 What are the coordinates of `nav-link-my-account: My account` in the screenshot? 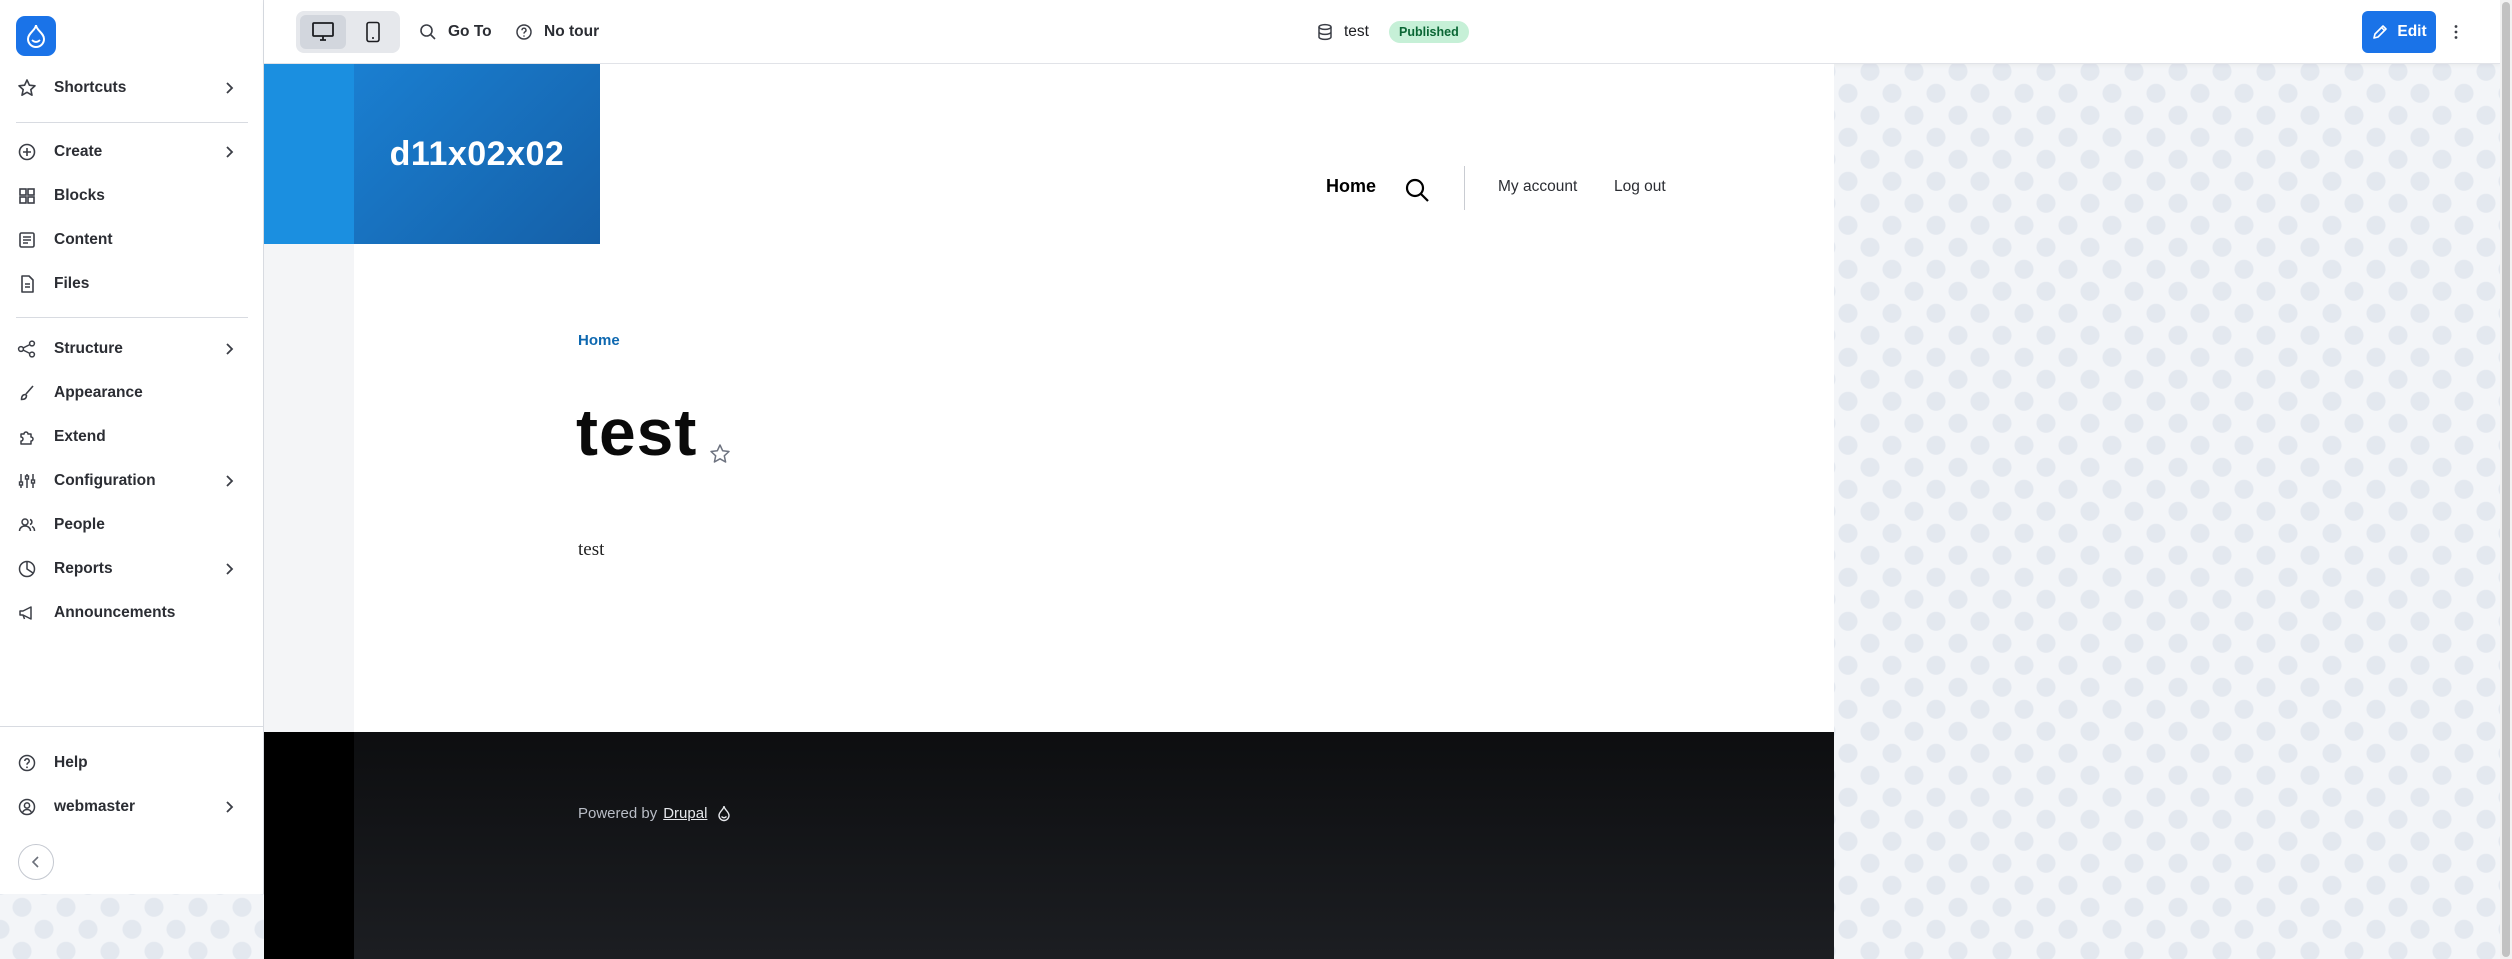 It's located at (1537, 187).